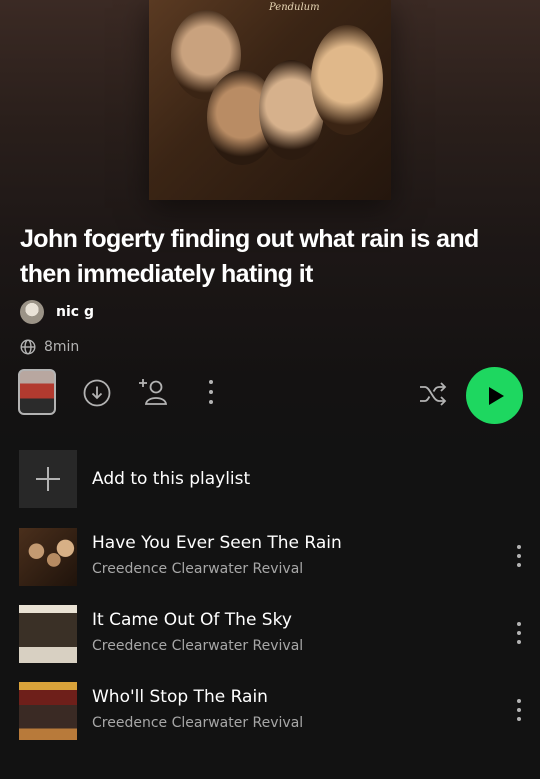 The height and width of the screenshot is (779, 540). I want to click on owner-name: nic g, so click(75, 312).